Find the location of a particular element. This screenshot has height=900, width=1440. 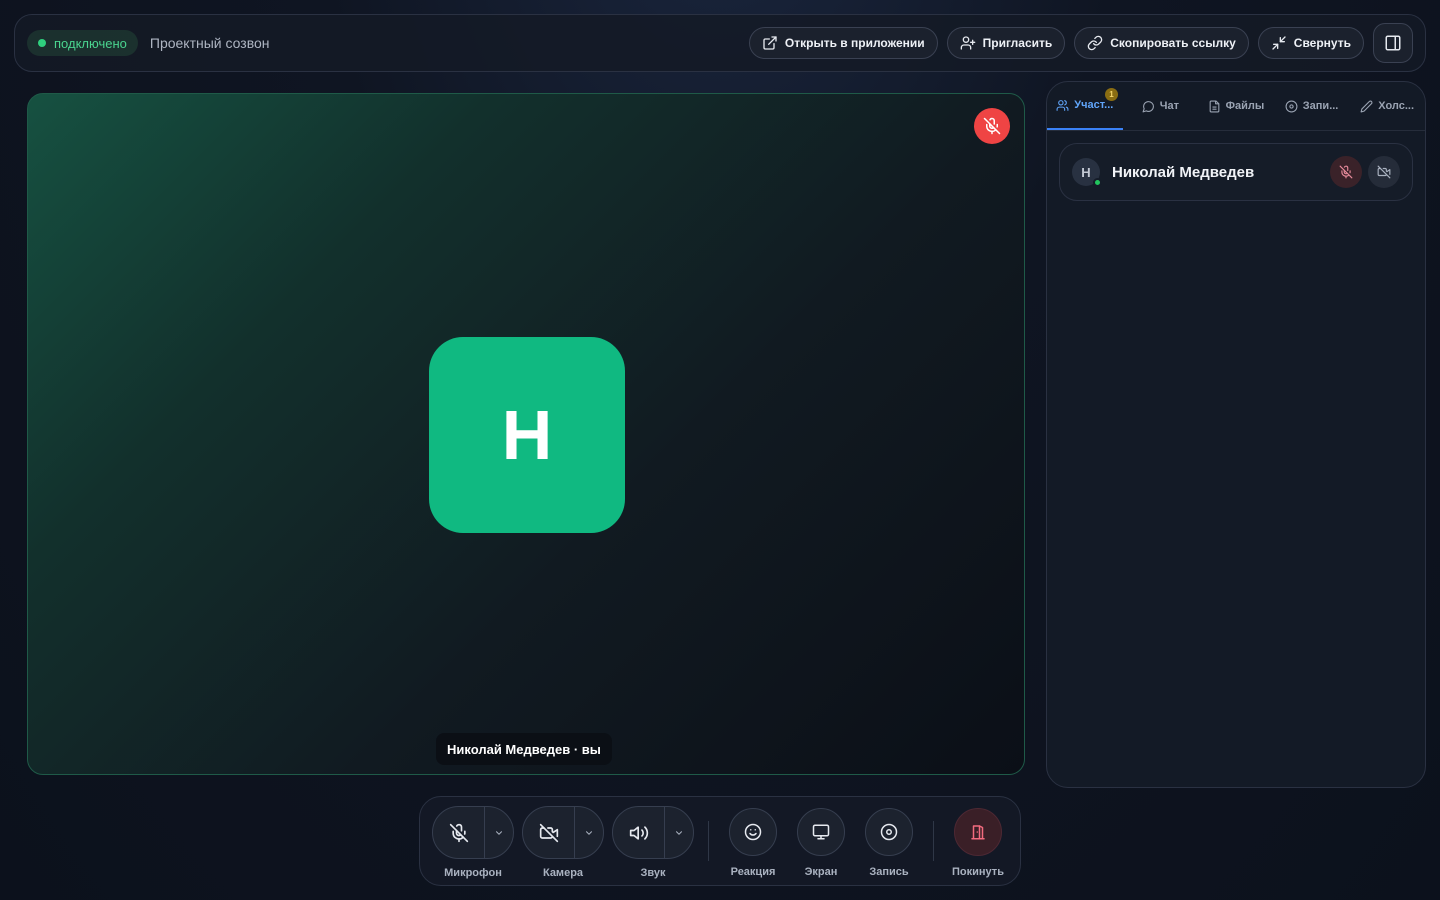

invite-label: Пригласить is located at coordinates (1017, 43).